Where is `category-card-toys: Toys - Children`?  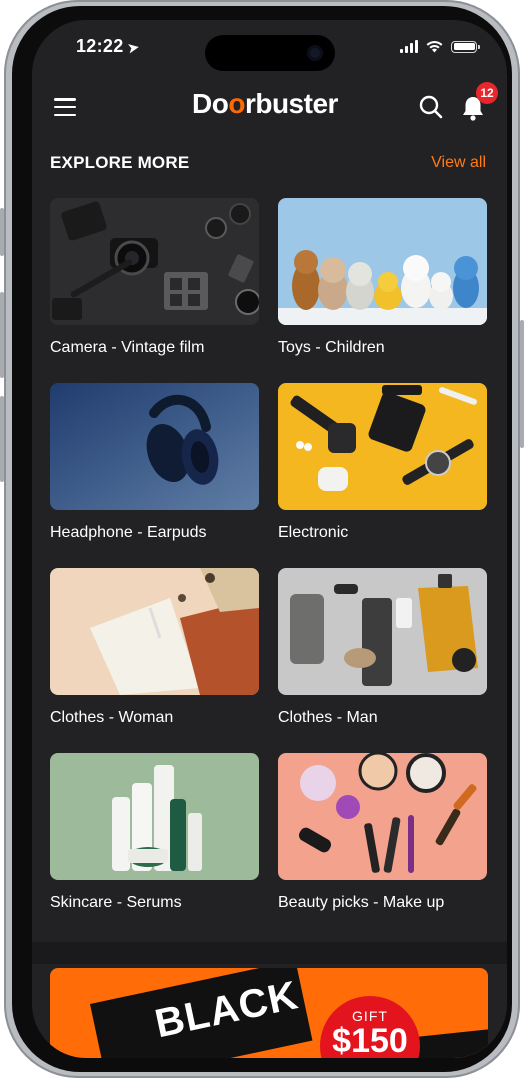 category-card-toys: Toys - Children is located at coordinates (382, 290).